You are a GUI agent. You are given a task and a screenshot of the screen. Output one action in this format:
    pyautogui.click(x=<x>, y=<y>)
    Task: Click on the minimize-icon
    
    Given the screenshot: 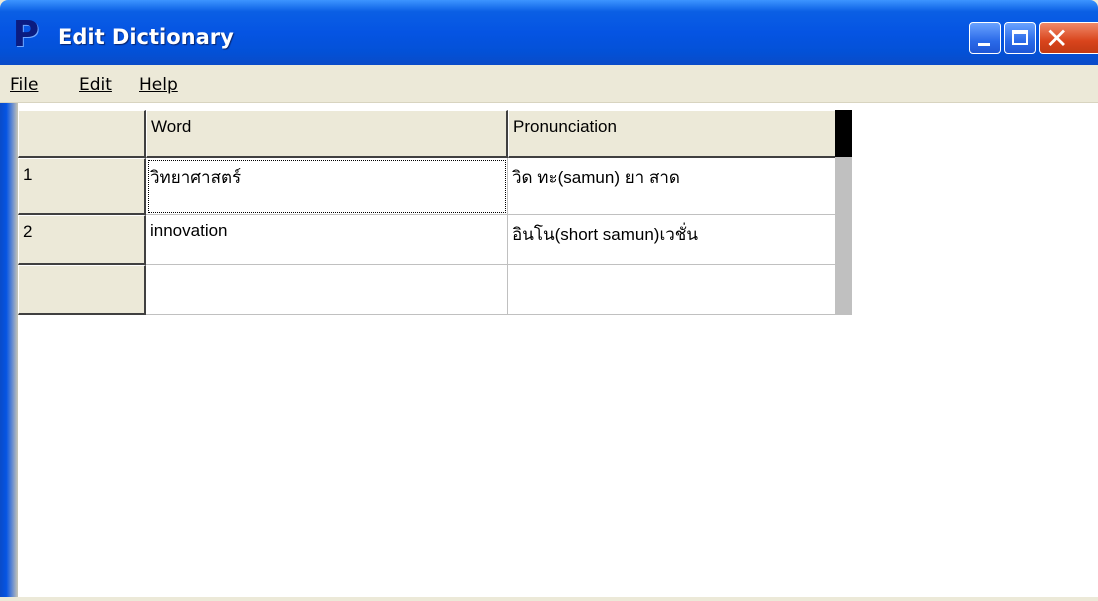 What is the action you would take?
    pyautogui.click(x=984, y=44)
    